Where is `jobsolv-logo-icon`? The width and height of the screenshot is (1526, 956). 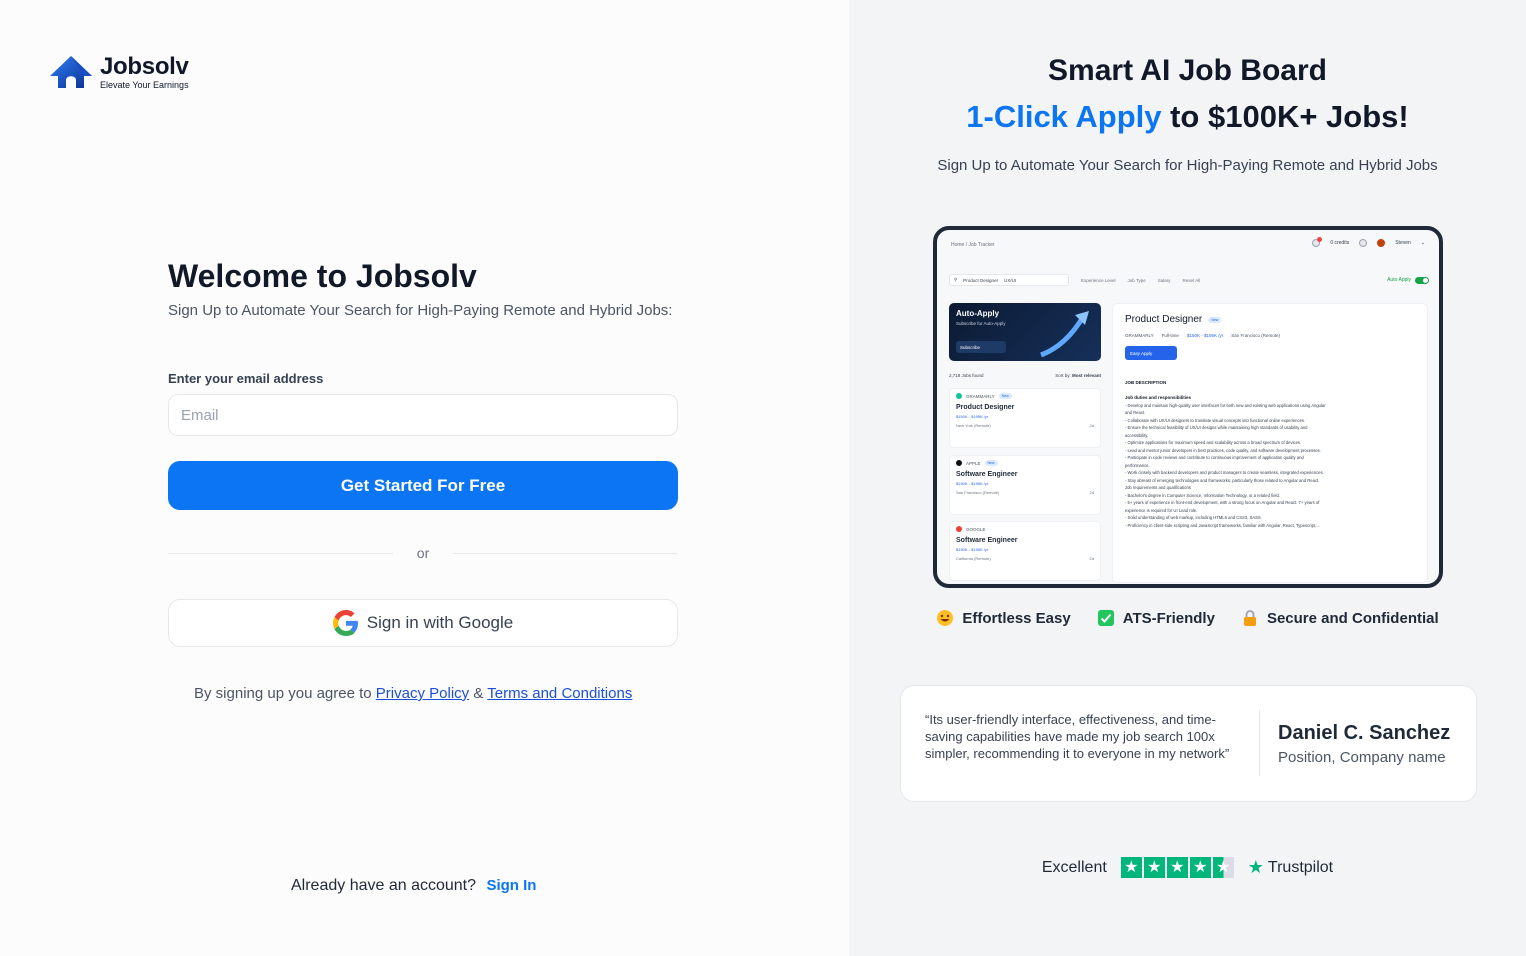 jobsolv-logo-icon is located at coordinates (71, 72).